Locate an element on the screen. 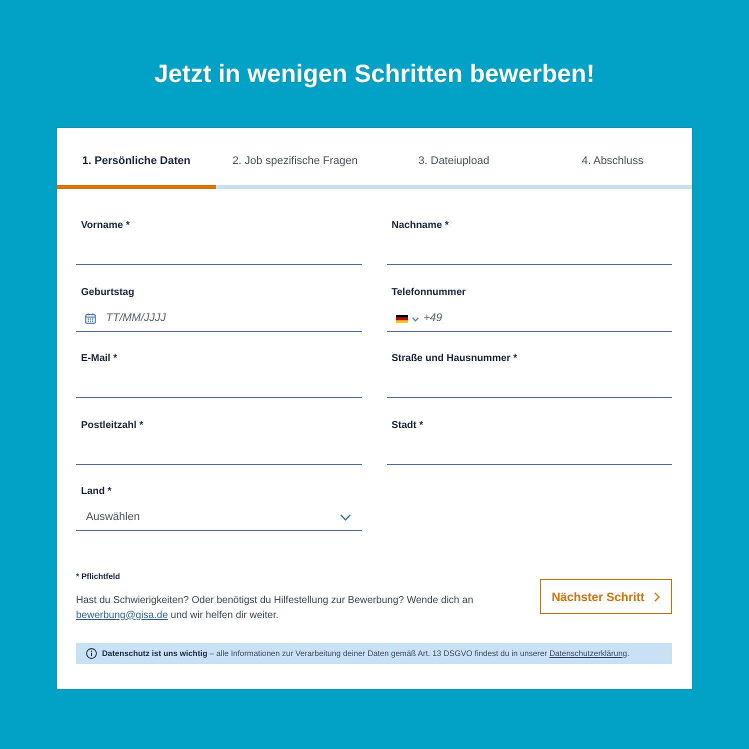  chevron-right-icon is located at coordinates (657, 597).